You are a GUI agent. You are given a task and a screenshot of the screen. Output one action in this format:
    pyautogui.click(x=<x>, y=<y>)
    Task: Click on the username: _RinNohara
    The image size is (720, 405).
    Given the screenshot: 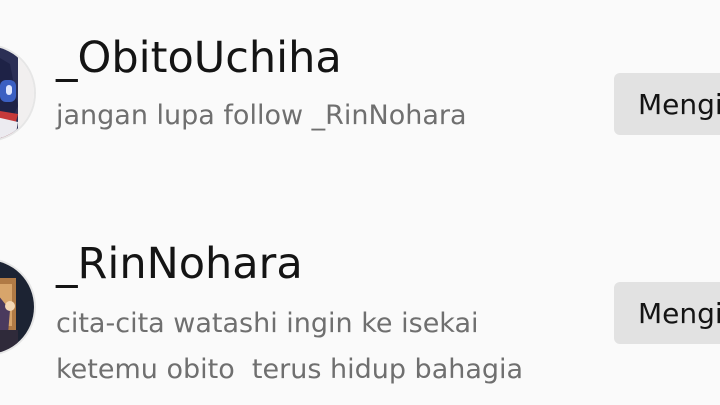 What is the action you would take?
    pyautogui.click(x=179, y=264)
    